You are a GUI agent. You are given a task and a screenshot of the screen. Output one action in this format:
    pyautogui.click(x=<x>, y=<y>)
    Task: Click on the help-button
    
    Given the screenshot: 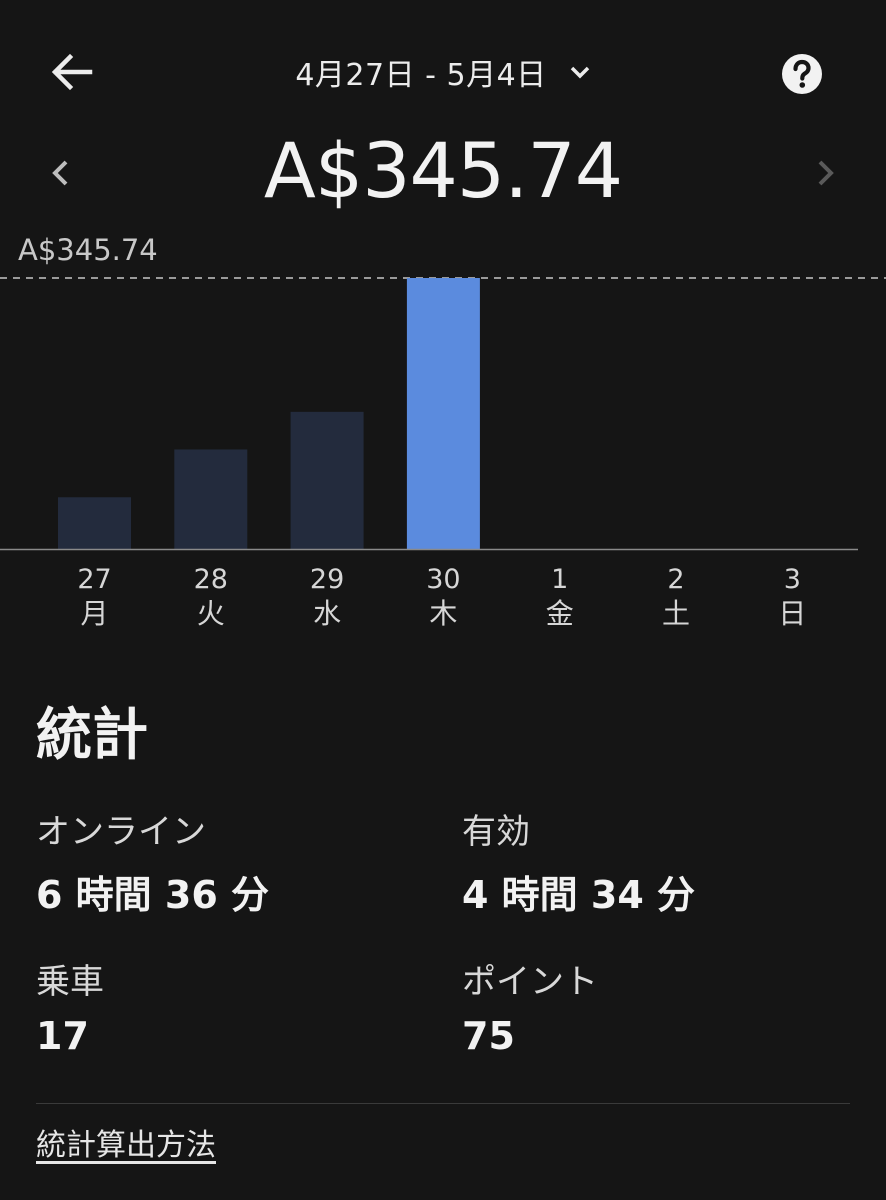 What is the action you would take?
    pyautogui.click(x=802, y=74)
    